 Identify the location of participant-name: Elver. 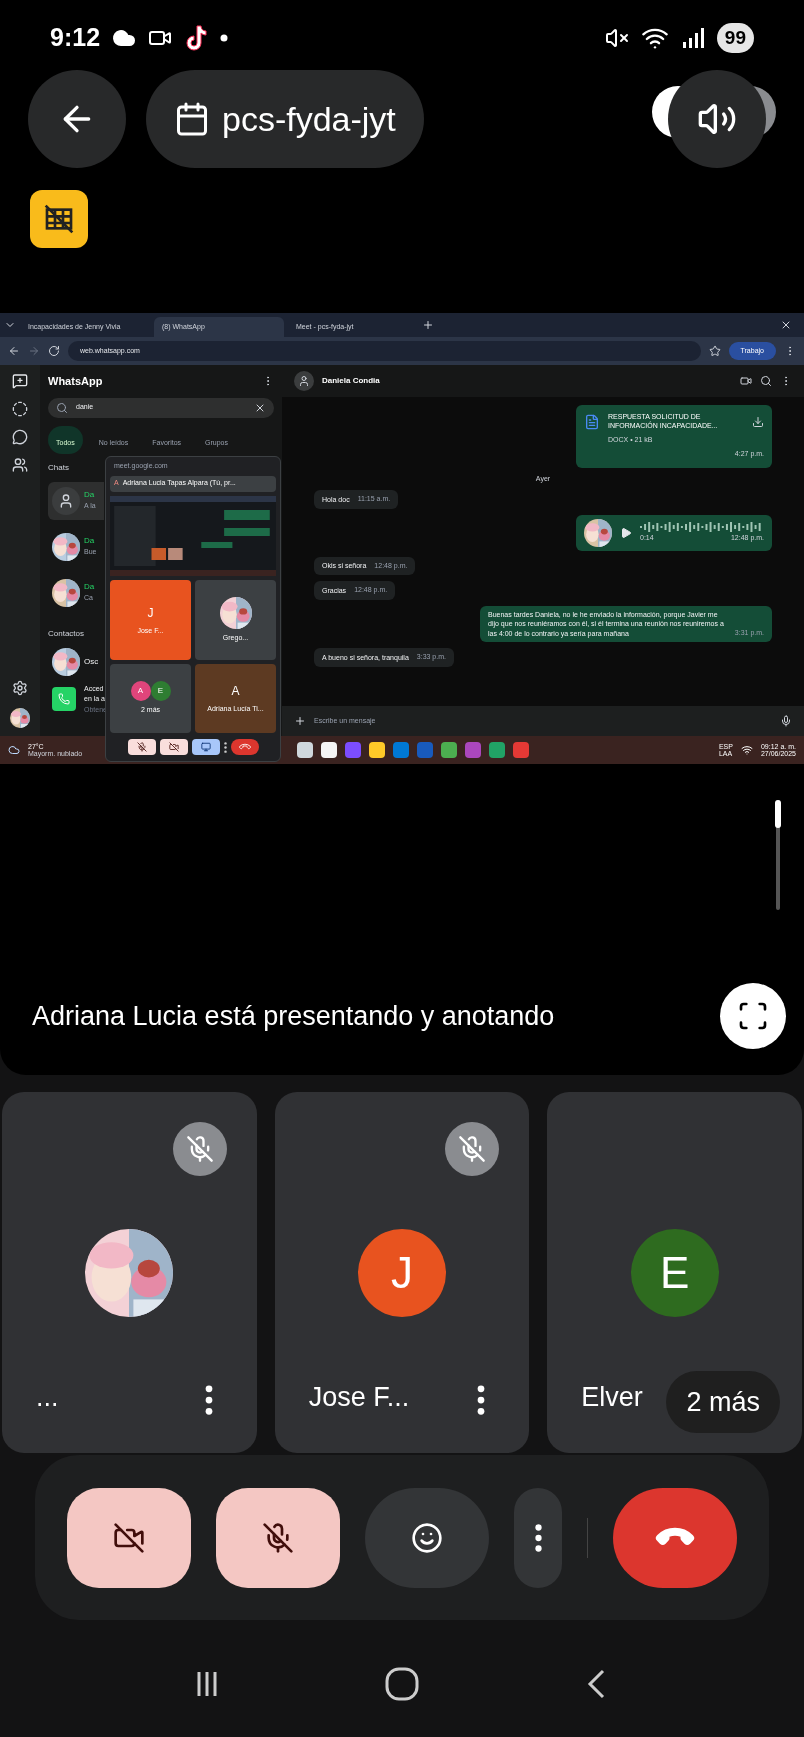
(612, 1397).